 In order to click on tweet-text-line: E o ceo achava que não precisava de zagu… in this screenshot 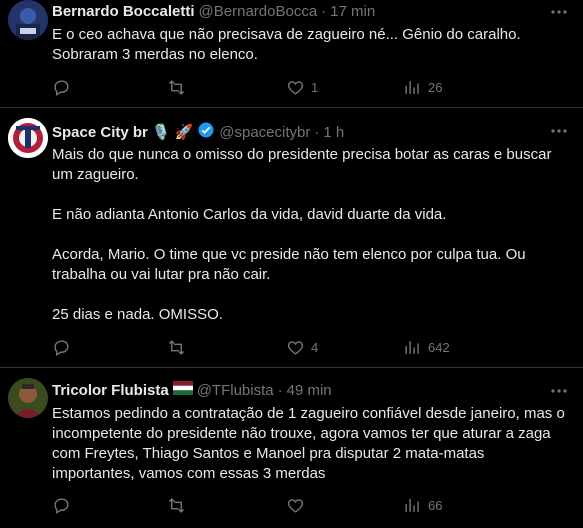, I will do `click(286, 34)`.